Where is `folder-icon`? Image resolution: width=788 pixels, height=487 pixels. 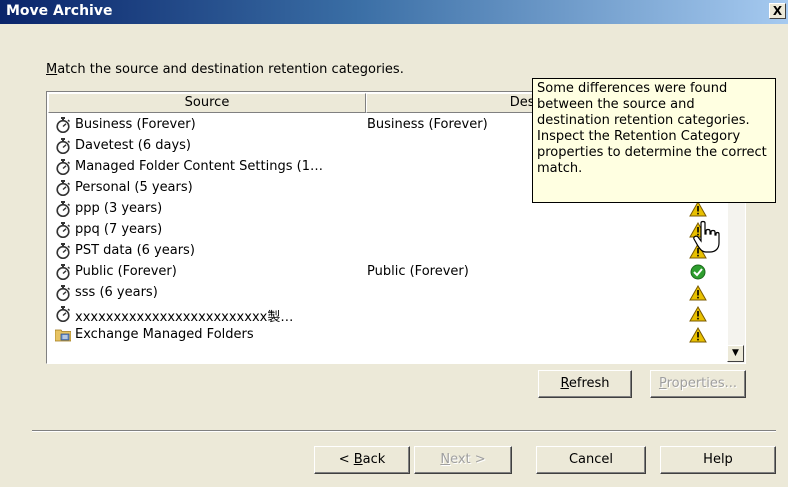
folder-icon is located at coordinates (63, 335).